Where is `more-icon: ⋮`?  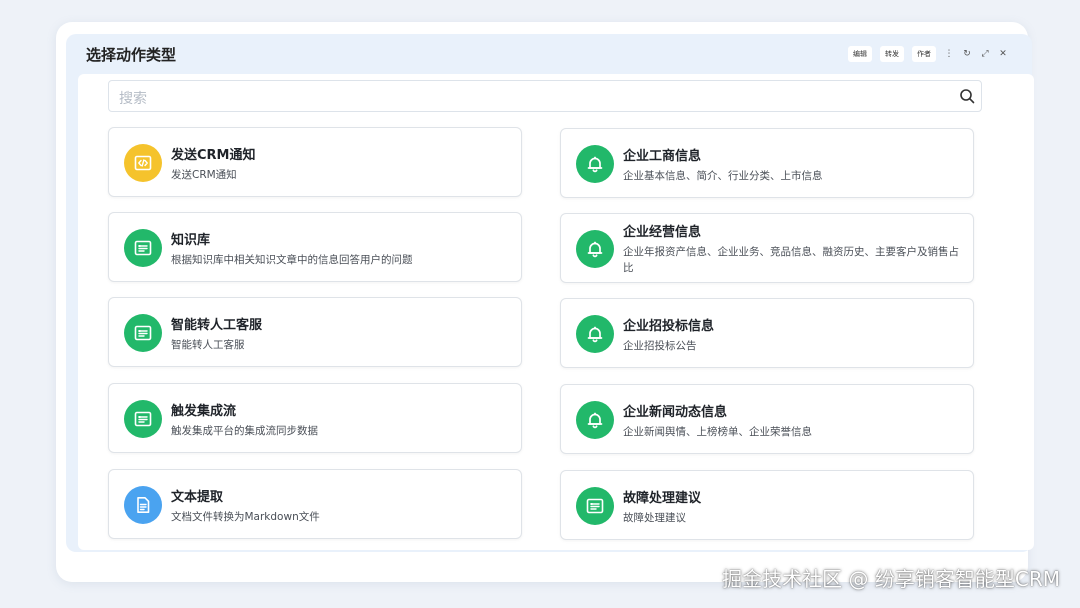 more-icon: ⋮ is located at coordinates (949, 54).